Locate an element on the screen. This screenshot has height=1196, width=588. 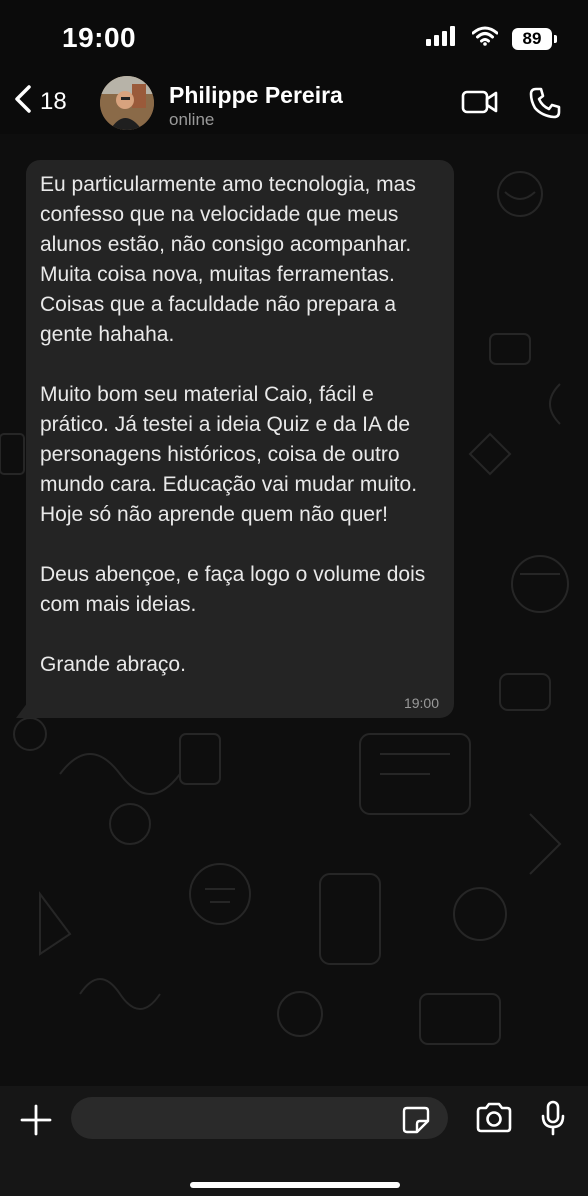
battery-level: 89 is located at coordinates (532, 38).